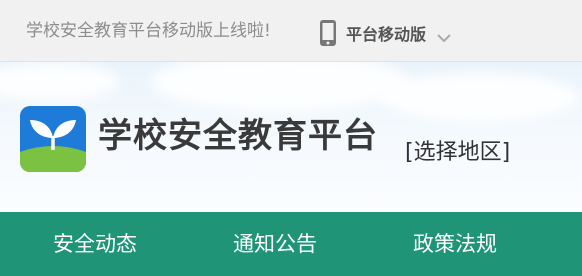 The height and width of the screenshot is (276, 582). What do you see at coordinates (53, 139) in the screenshot?
I see `sprout-logo-icon` at bounding box center [53, 139].